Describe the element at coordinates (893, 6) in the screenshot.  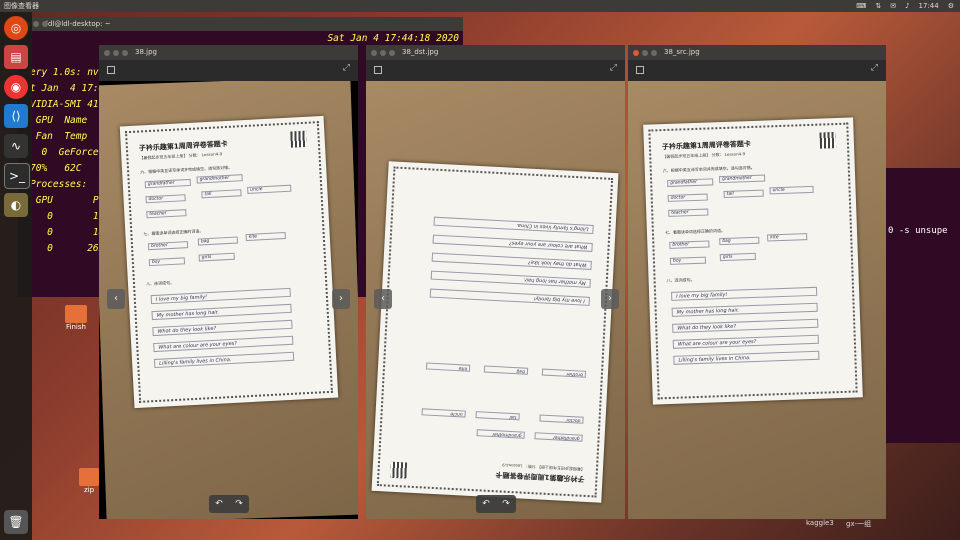
I see `input-method-icon: ✉` at that location.